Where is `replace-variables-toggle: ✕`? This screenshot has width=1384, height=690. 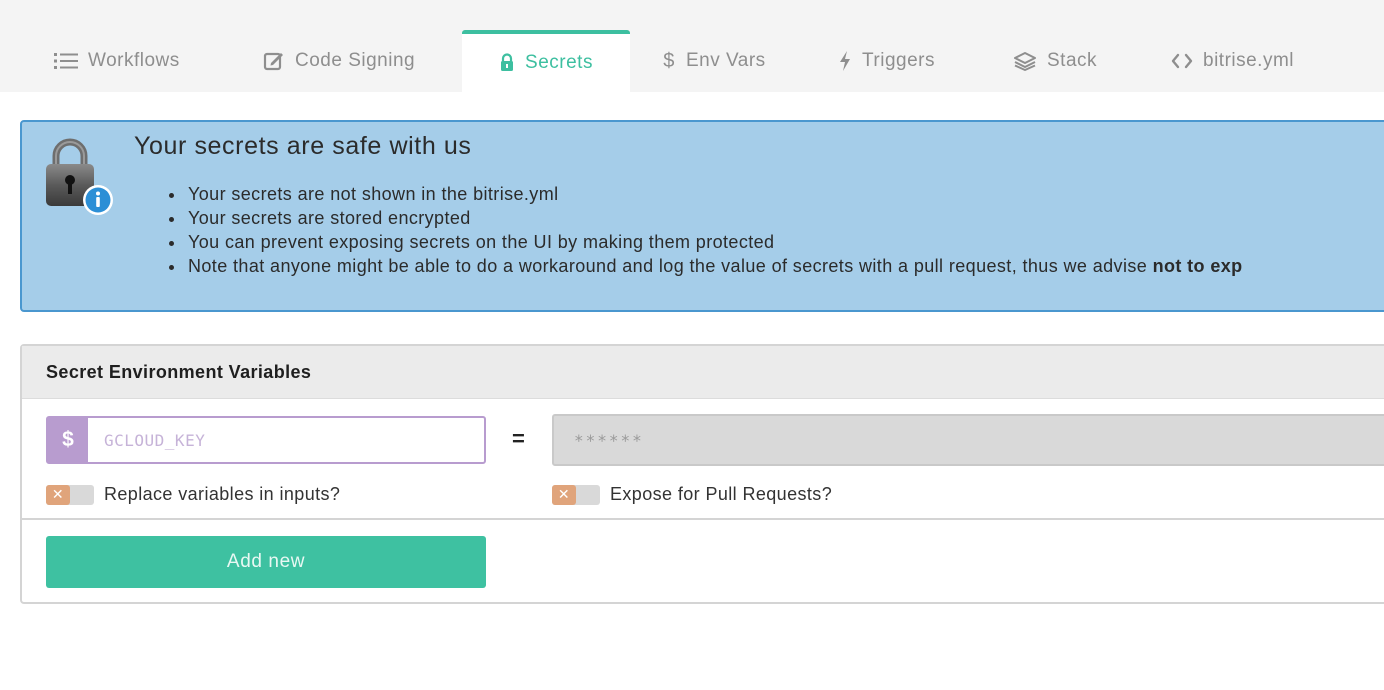 replace-variables-toggle: ✕ is located at coordinates (70, 494).